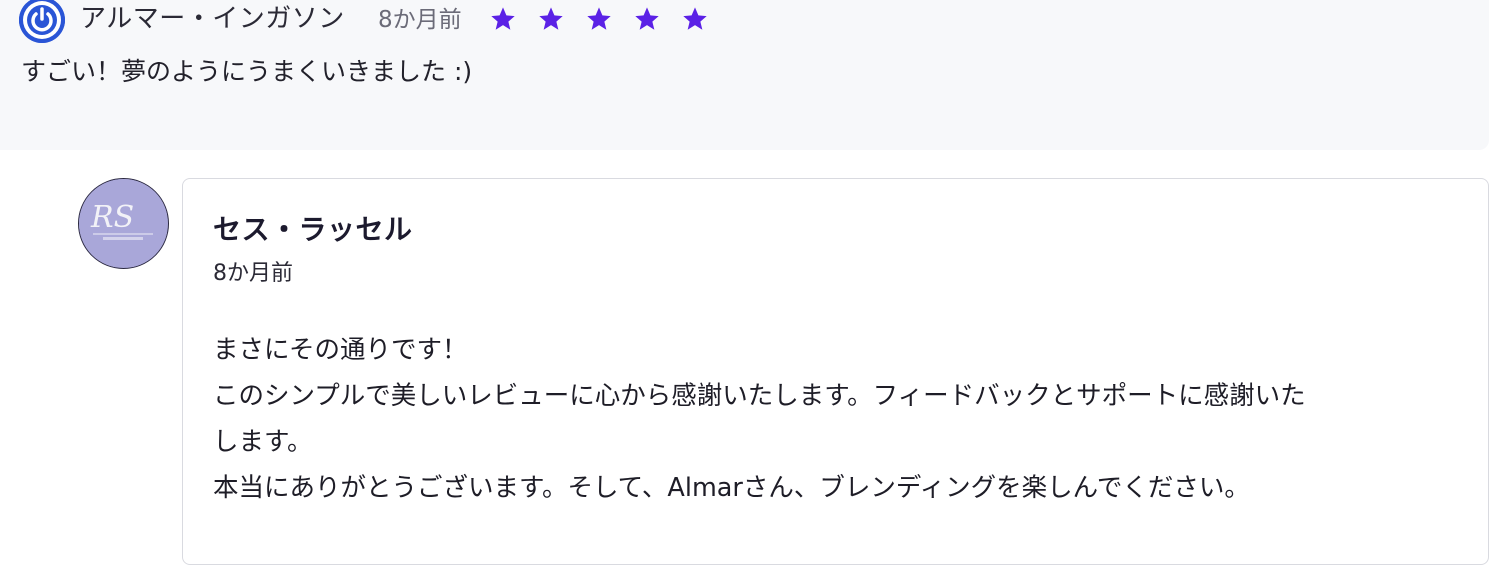 This screenshot has width=1496, height=570. What do you see at coordinates (263, 442) in the screenshot?
I see `reply-line: します。` at bounding box center [263, 442].